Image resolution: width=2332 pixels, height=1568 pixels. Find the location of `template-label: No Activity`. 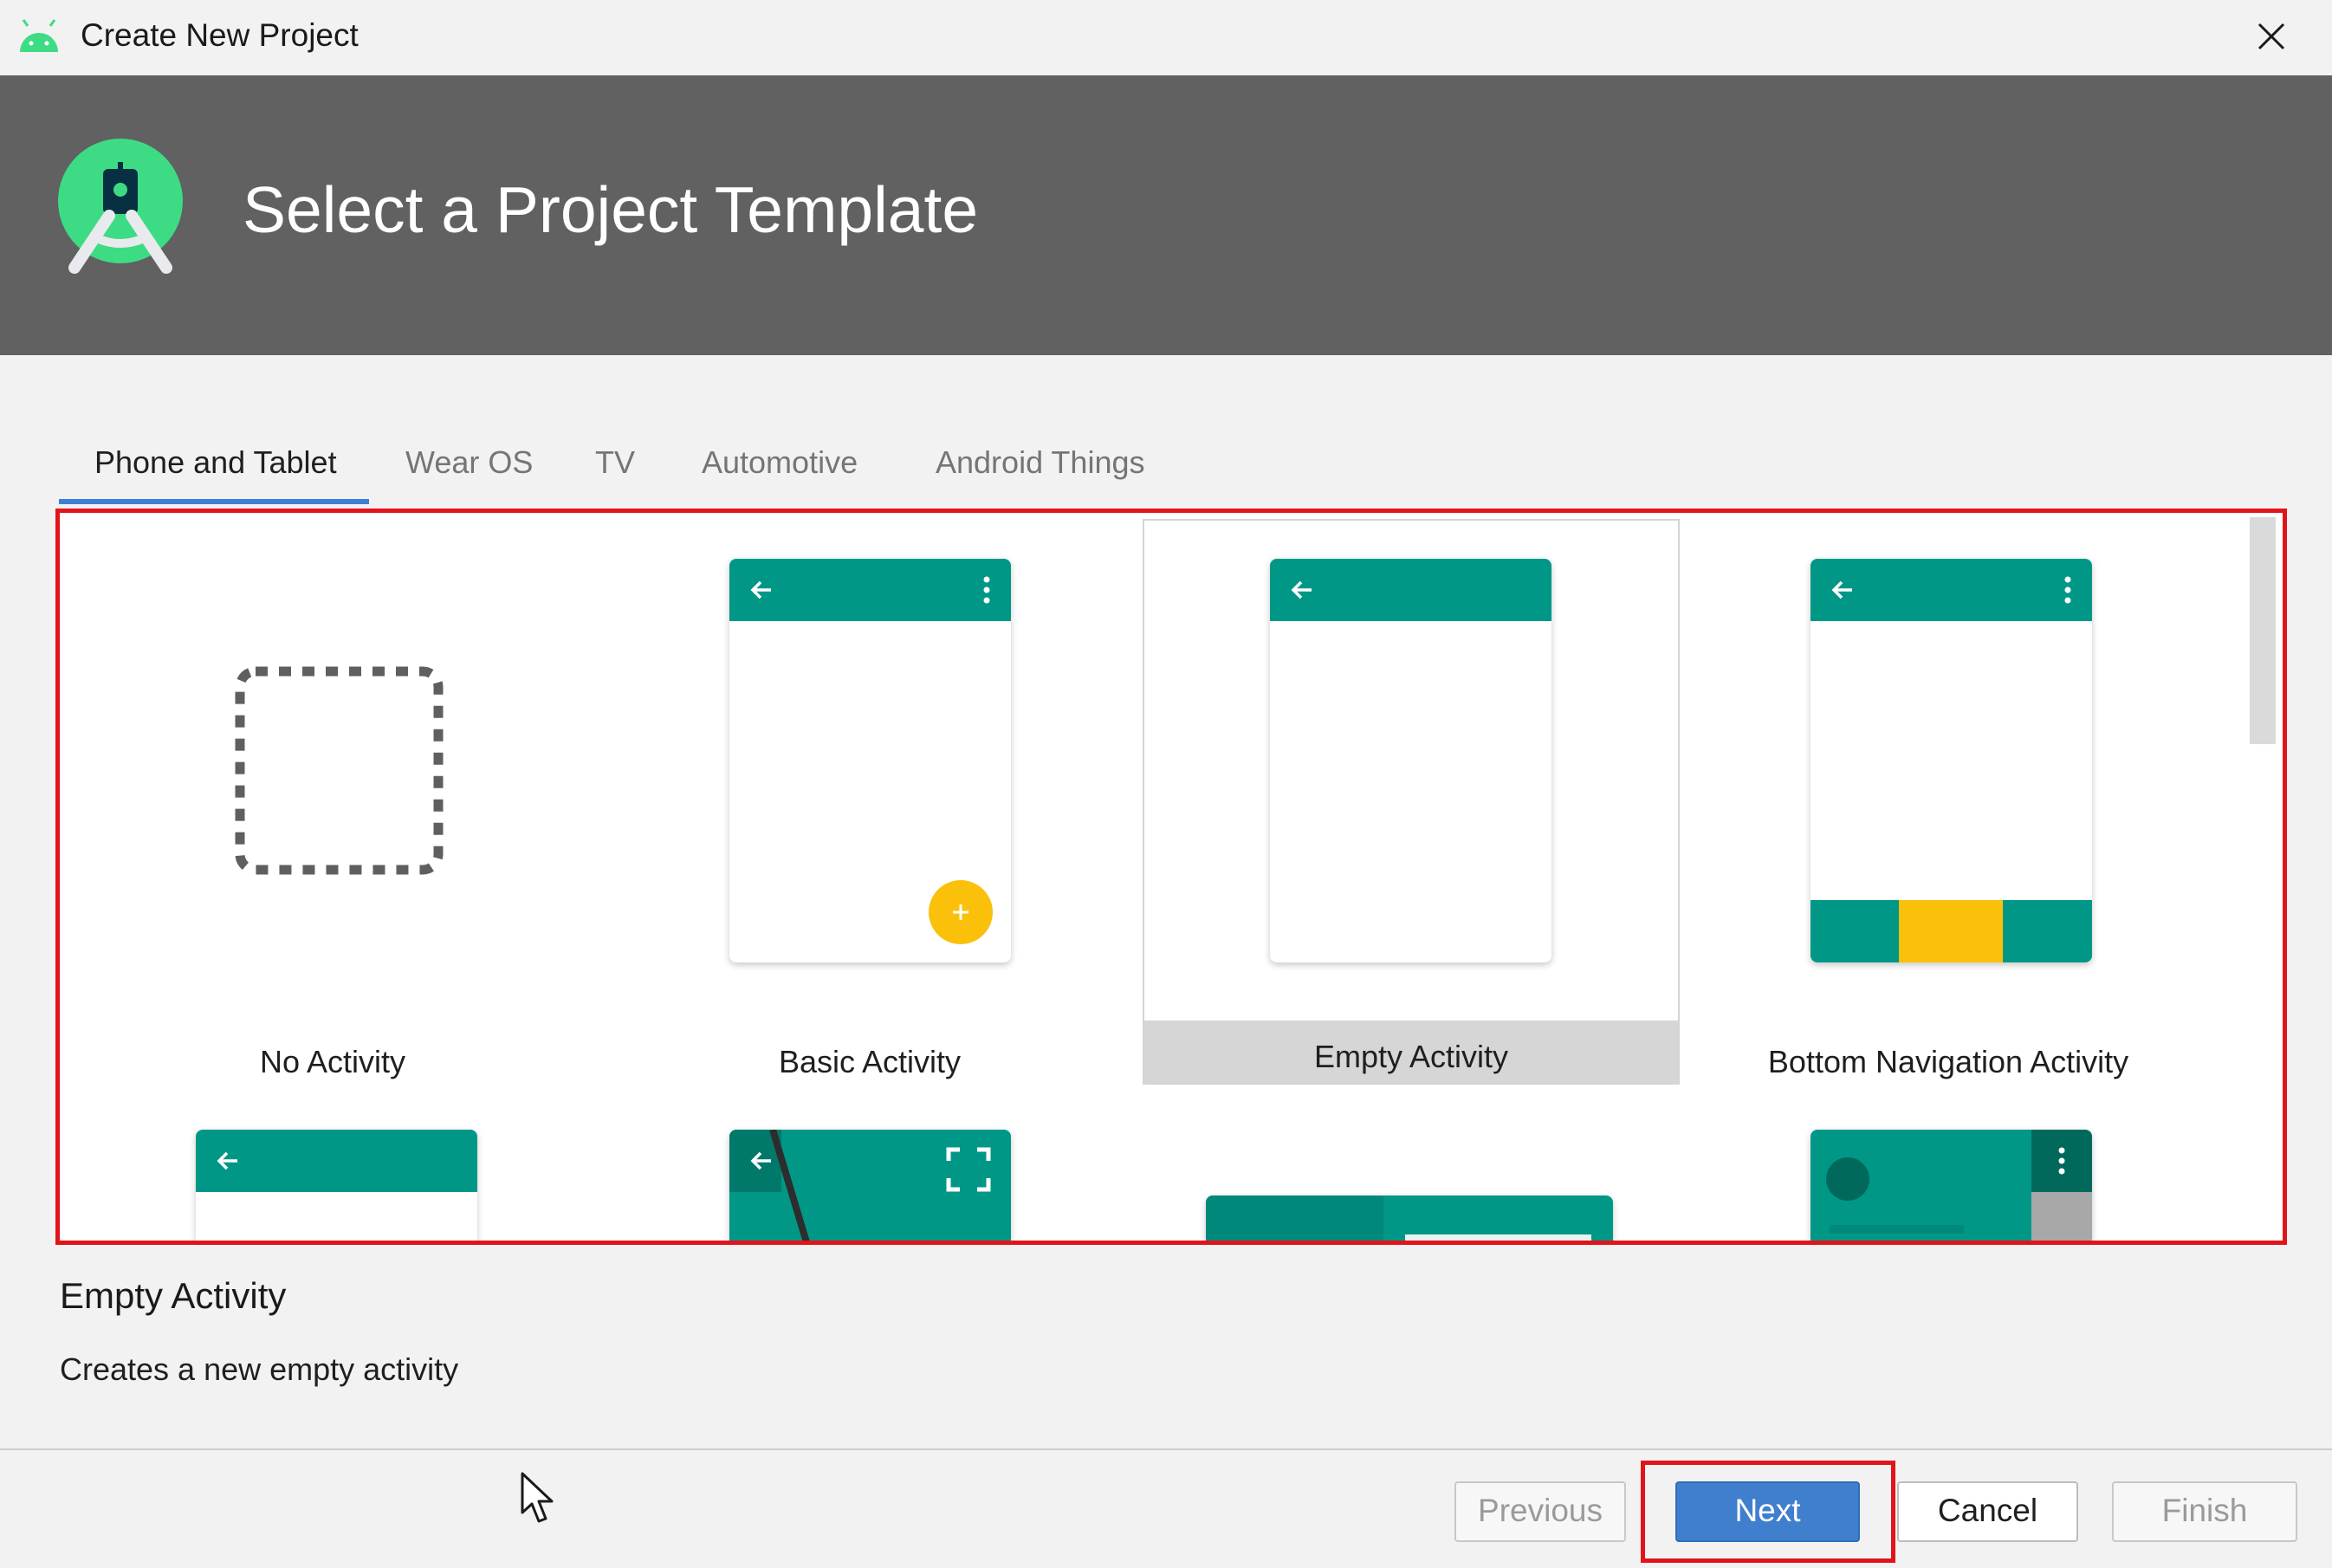

template-label: No Activity is located at coordinates (332, 1061).